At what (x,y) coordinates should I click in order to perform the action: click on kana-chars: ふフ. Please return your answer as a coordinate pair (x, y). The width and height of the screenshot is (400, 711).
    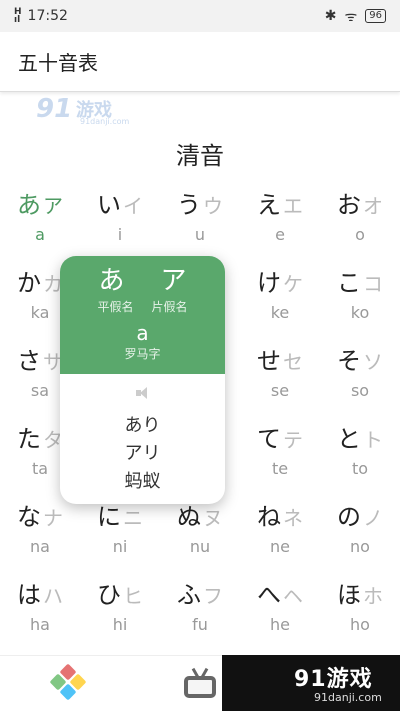
    Looking at the image, I should click on (200, 595).